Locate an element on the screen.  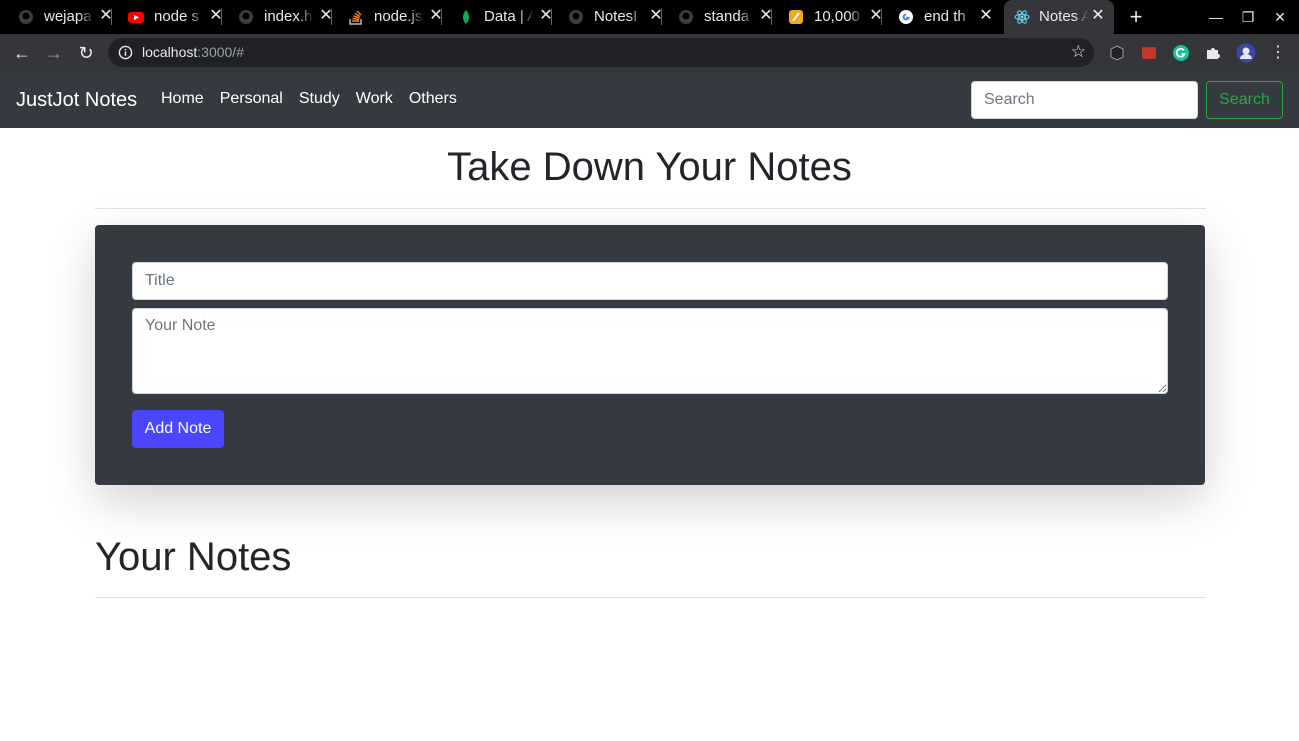
google-icon is located at coordinates (906, 17).